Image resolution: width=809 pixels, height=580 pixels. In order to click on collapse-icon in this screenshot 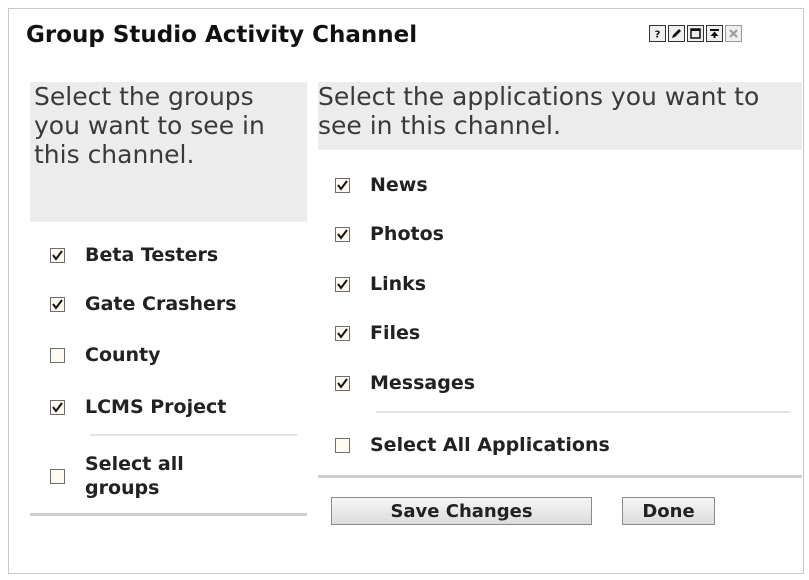, I will do `click(714, 33)`.